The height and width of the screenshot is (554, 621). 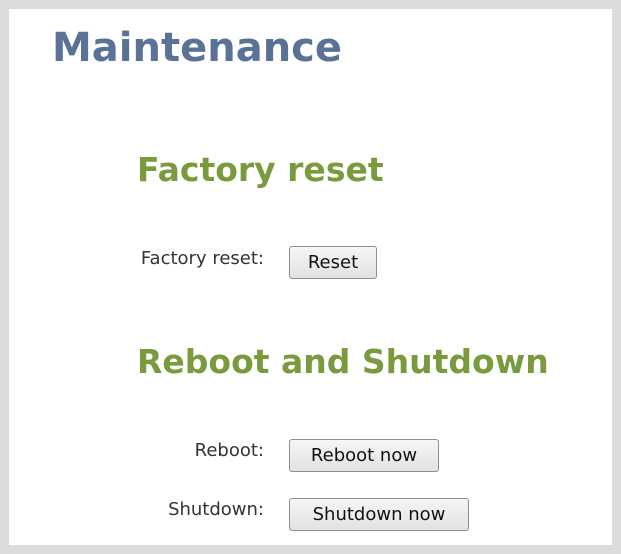 What do you see at coordinates (197, 48) in the screenshot?
I see `page-title: Maintenance` at bounding box center [197, 48].